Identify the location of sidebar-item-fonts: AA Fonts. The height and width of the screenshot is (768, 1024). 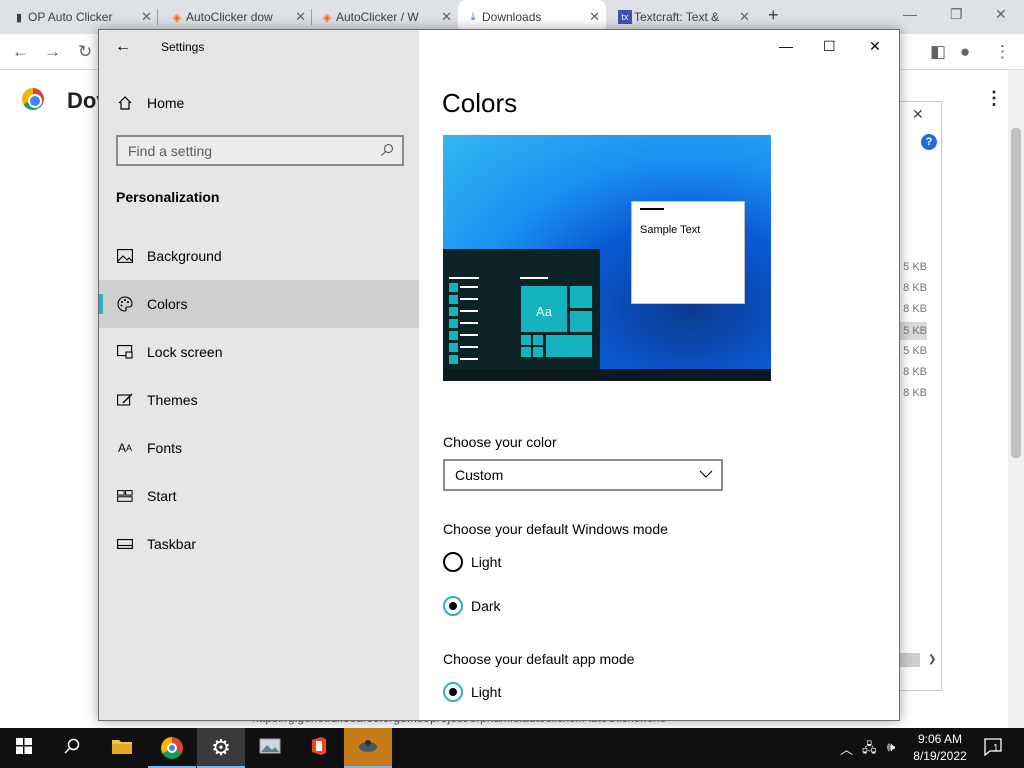
(259, 448).